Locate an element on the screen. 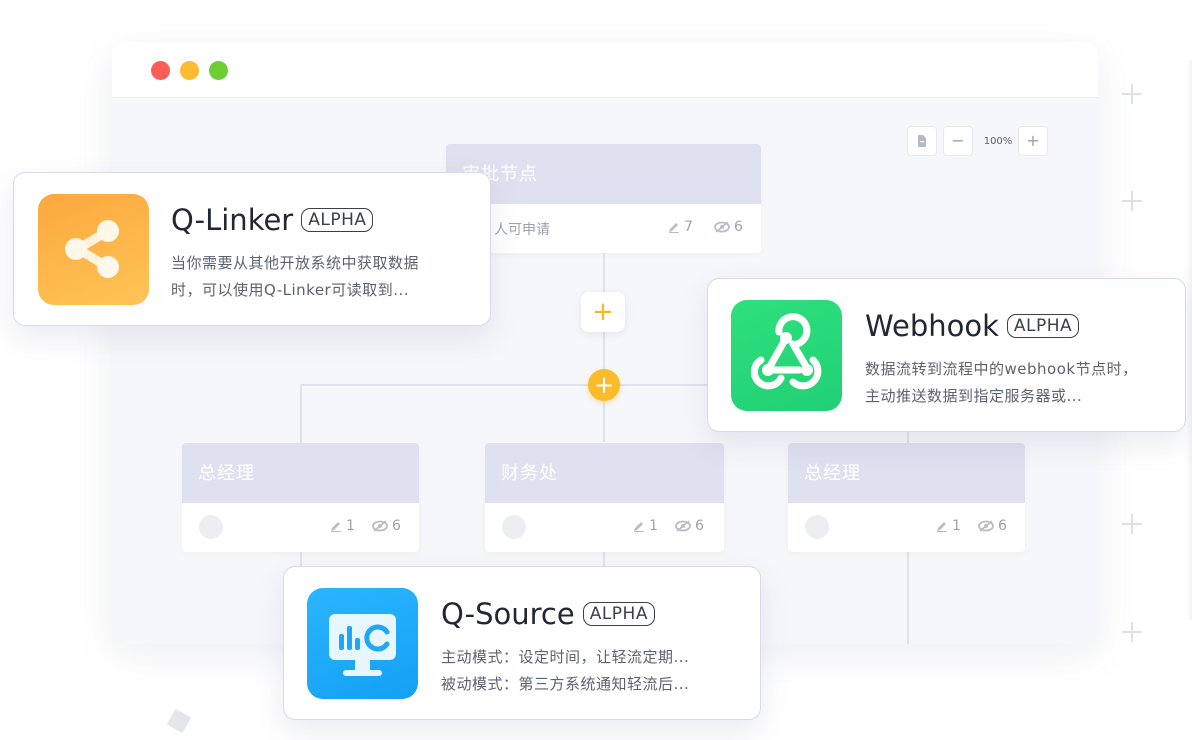 This screenshot has width=1192, height=740. zoom-out-button: − is located at coordinates (958, 141).